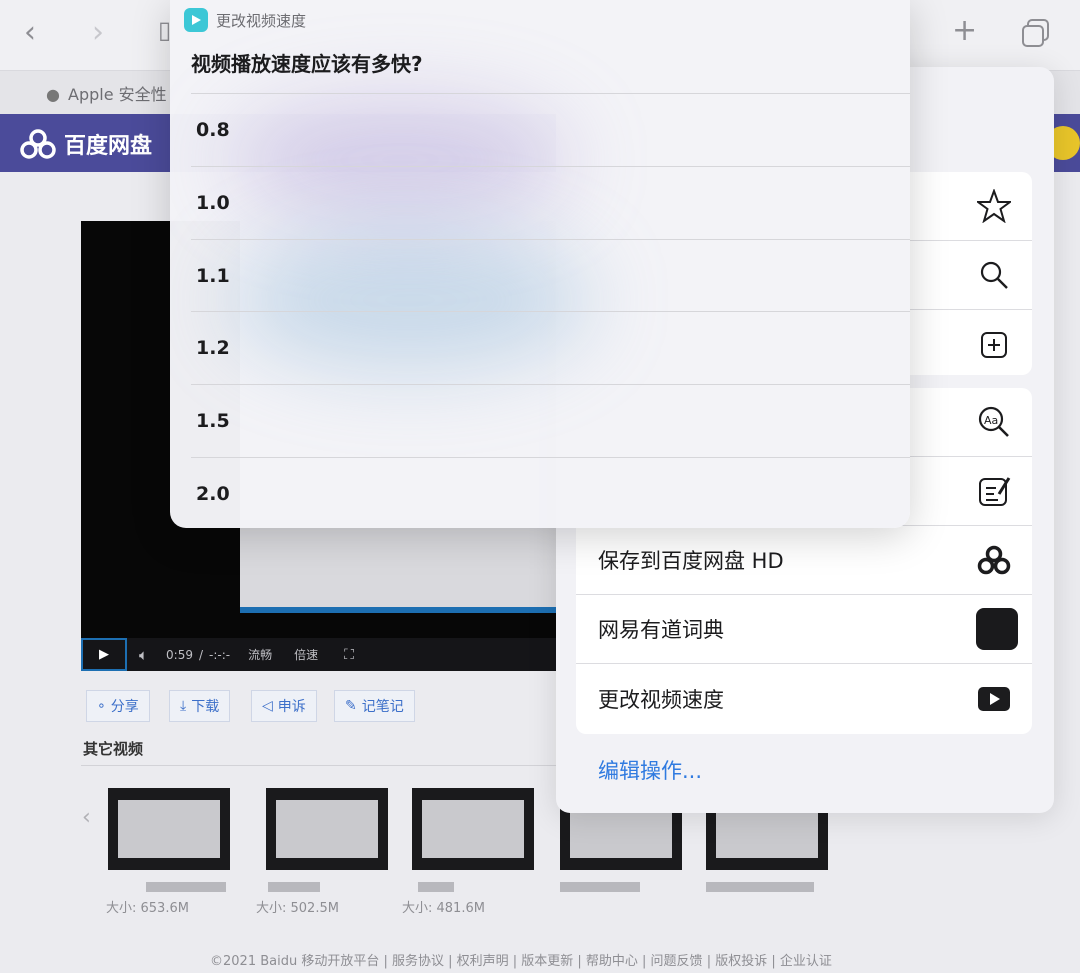 Image resolution: width=1080 pixels, height=973 pixels. What do you see at coordinates (53, 94) in the screenshot?
I see `apple-logo-icon: ●` at bounding box center [53, 94].